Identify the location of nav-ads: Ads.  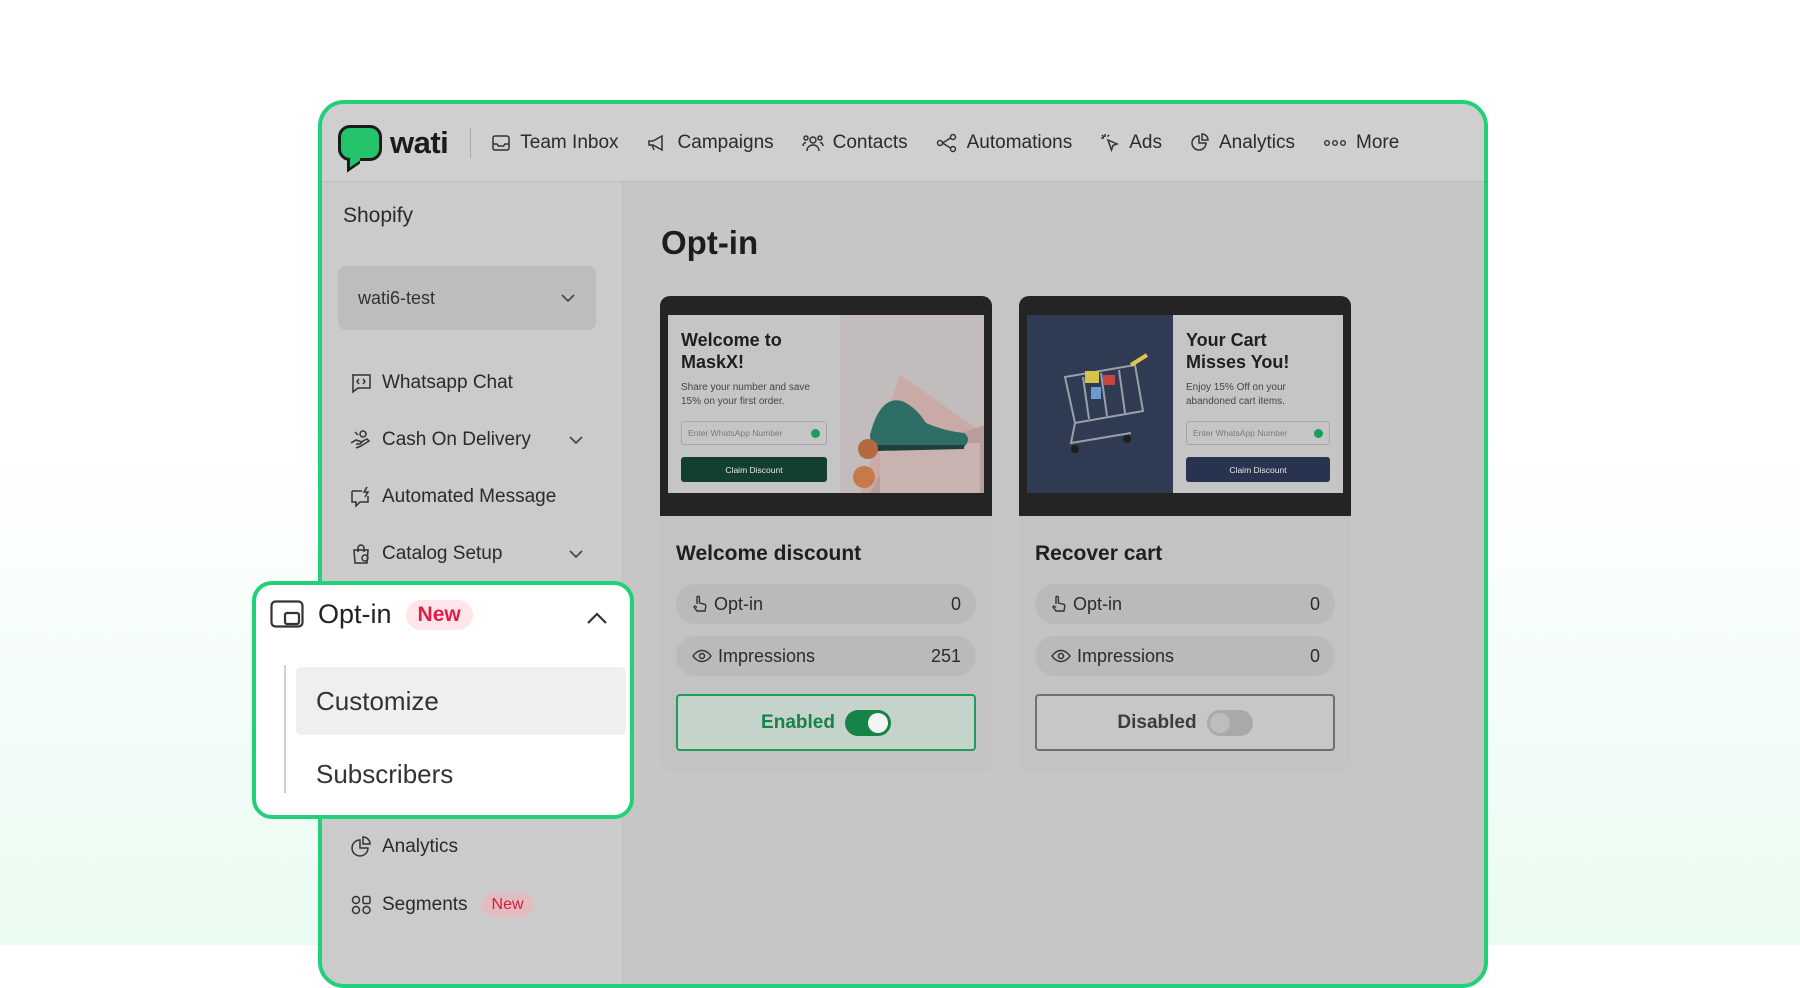
(1131, 143).